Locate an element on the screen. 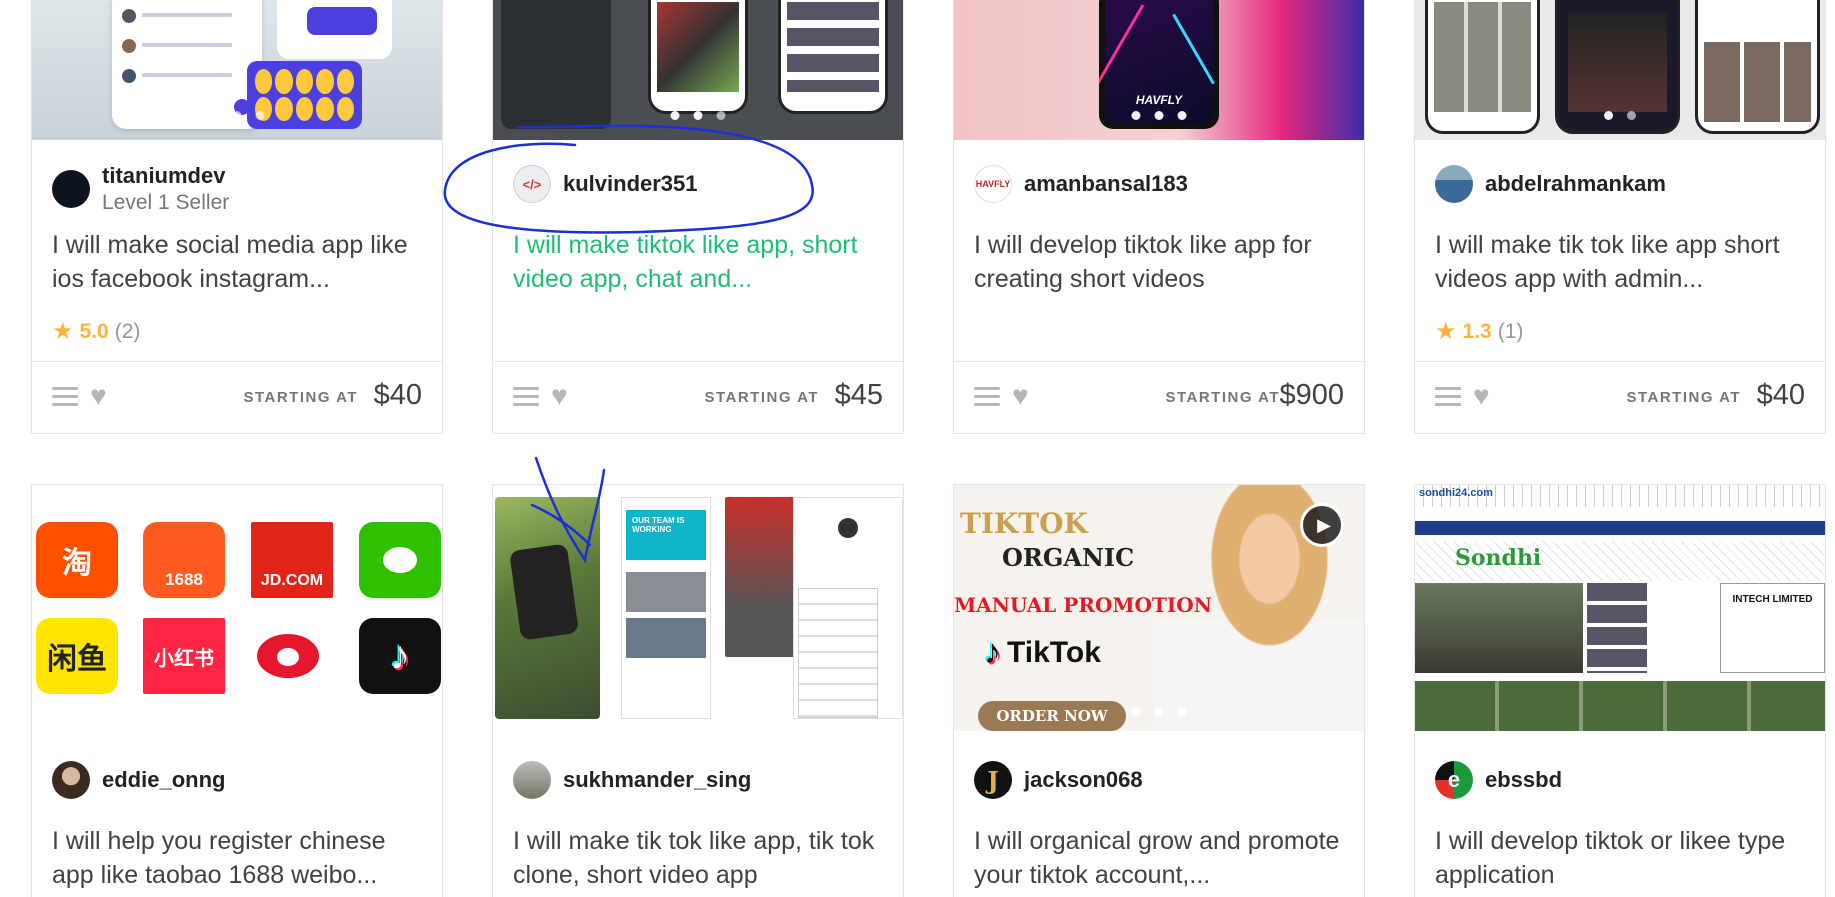 The width and height of the screenshot is (1835, 897). gig-rating: ★ 1.3 (1) is located at coordinates (1479, 331).